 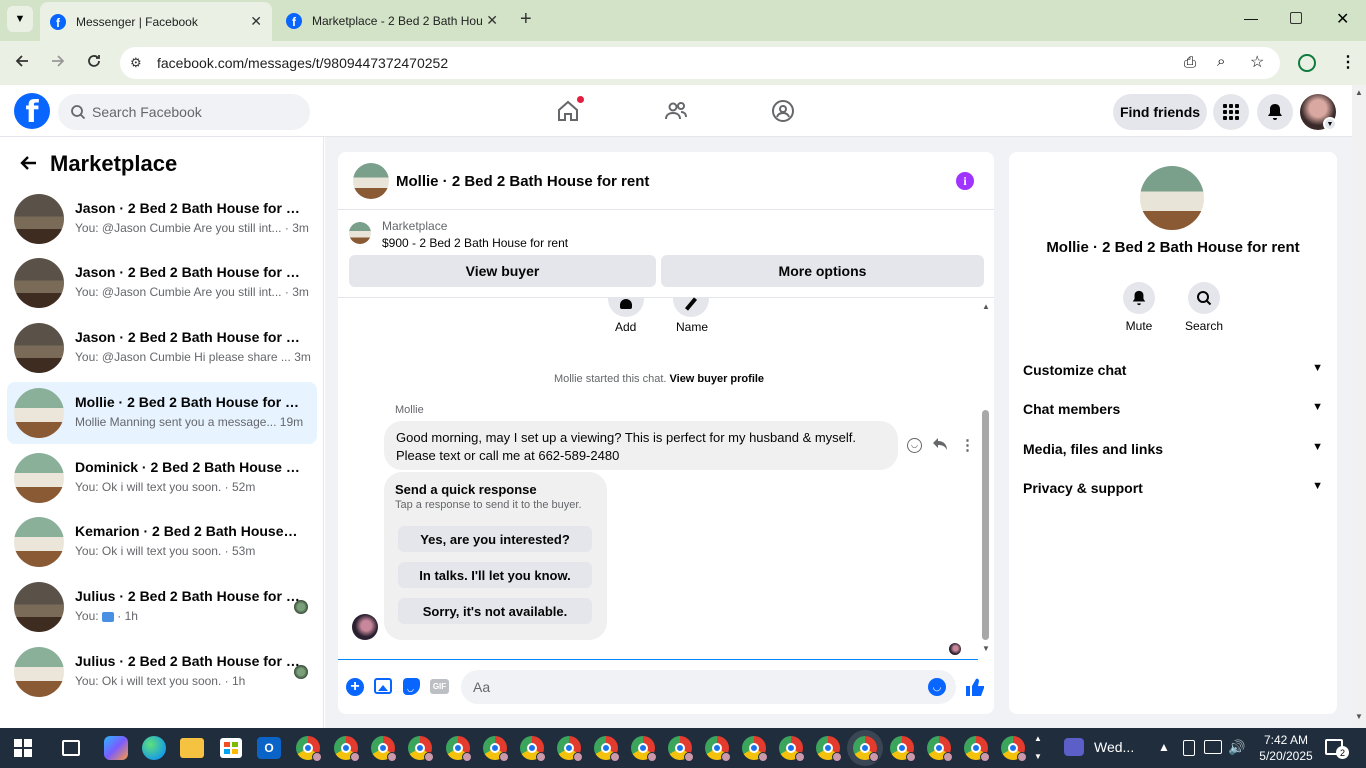 I want to click on new-tab-button: +, so click(x=526, y=19).